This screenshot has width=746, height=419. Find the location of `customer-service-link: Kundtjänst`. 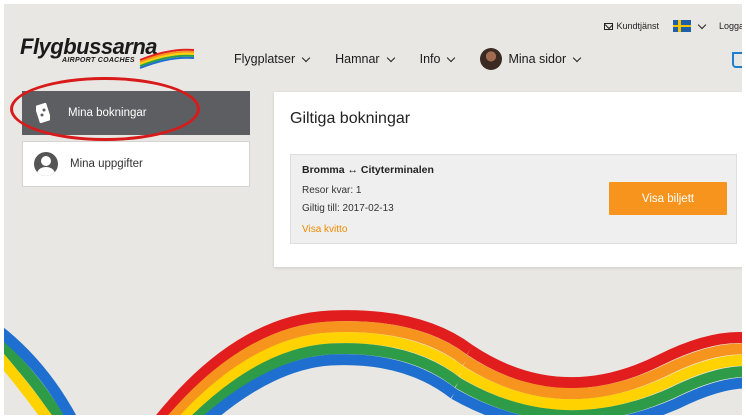

customer-service-link: Kundtjänst is located at coordinates (631, 26).